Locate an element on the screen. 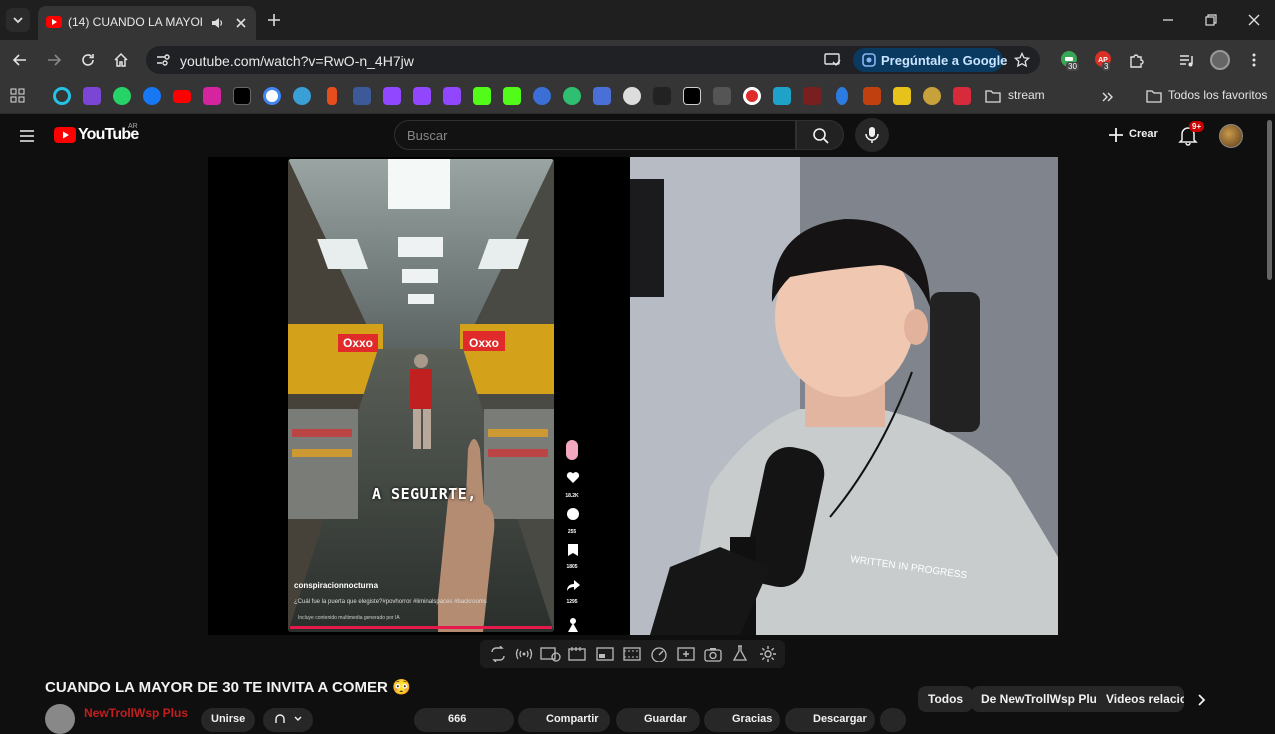  hamburger-menu-icon is located at coordinates (27, 136).